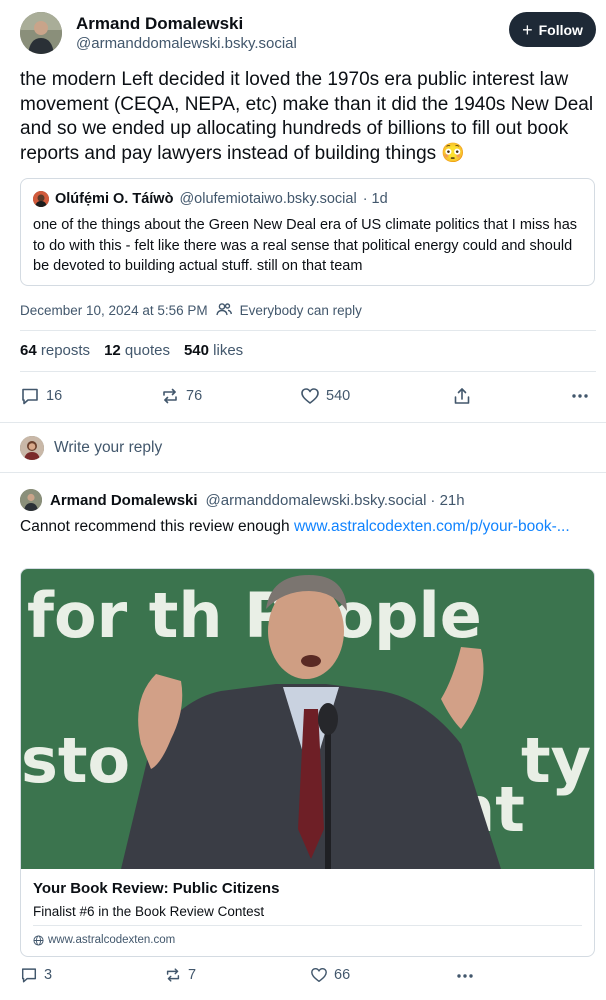 The height and width of the screenshot is (1000, 606). Describe the element at coordinates (342, 975) in the screenshot. I see `like-count: 66` at that location.